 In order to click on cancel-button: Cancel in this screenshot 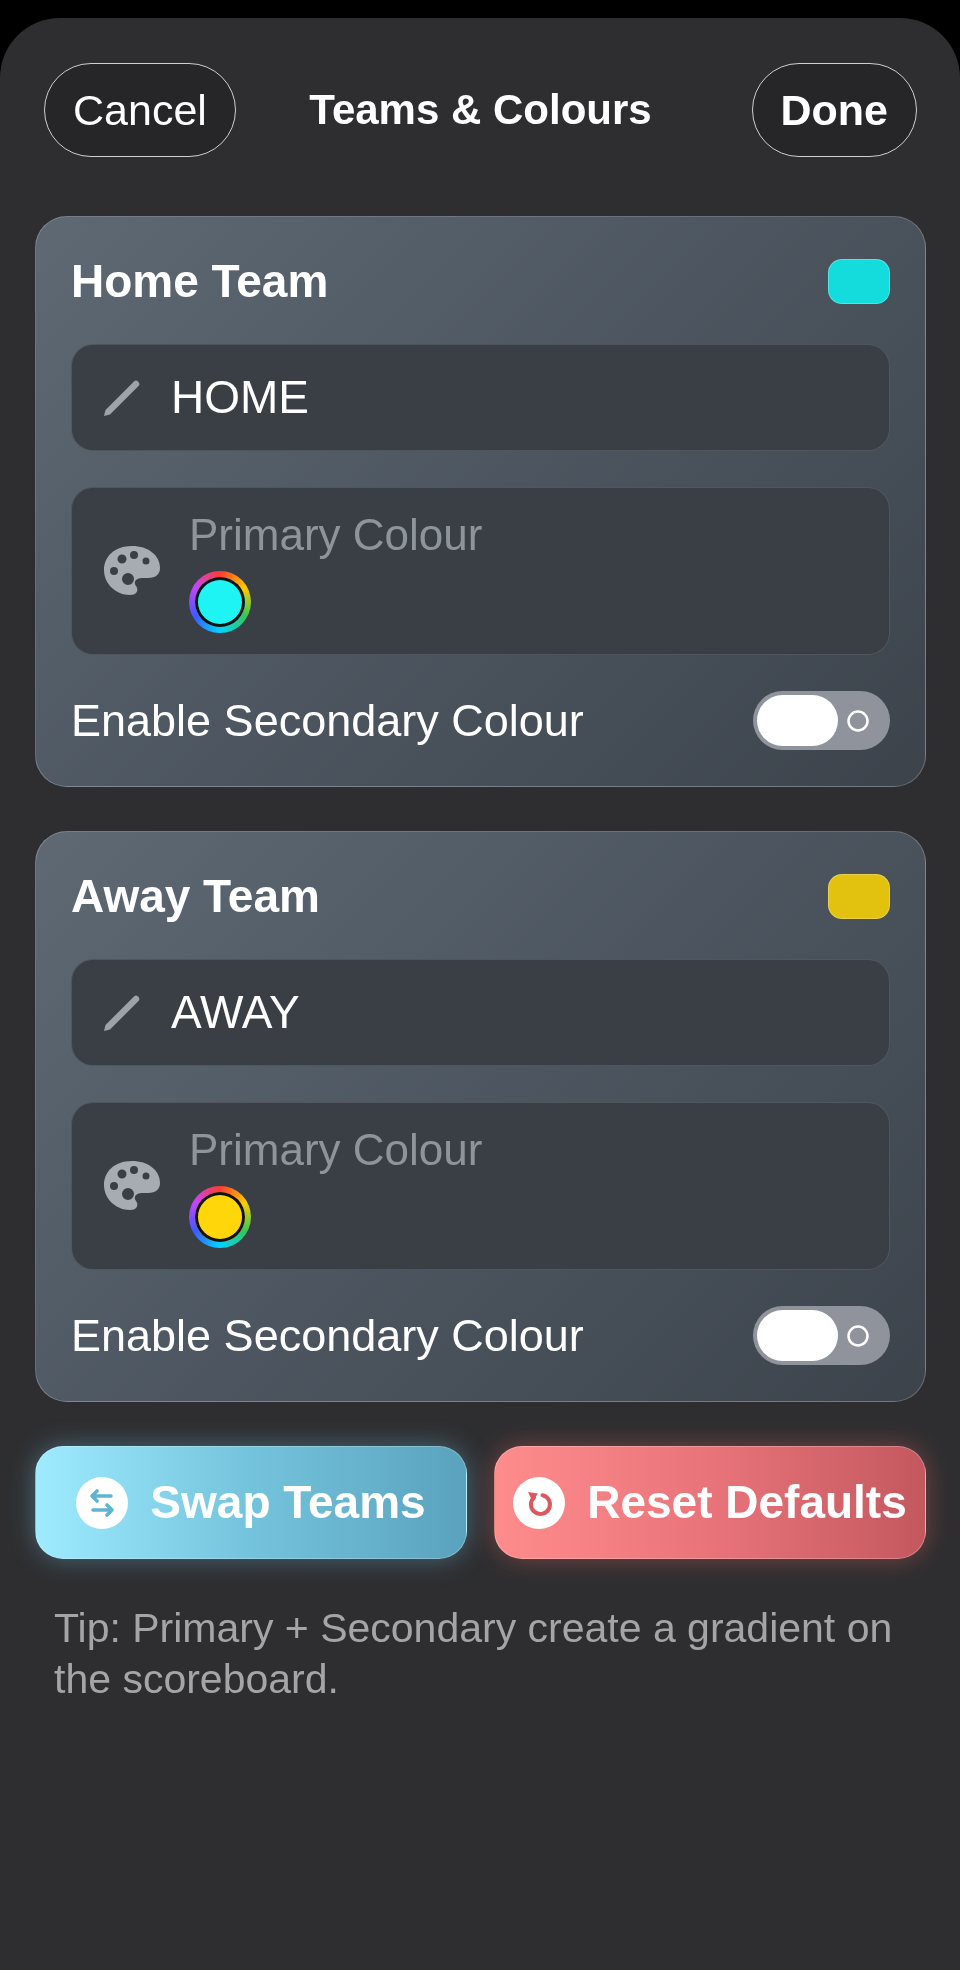, I will do `click(140, 110)`.